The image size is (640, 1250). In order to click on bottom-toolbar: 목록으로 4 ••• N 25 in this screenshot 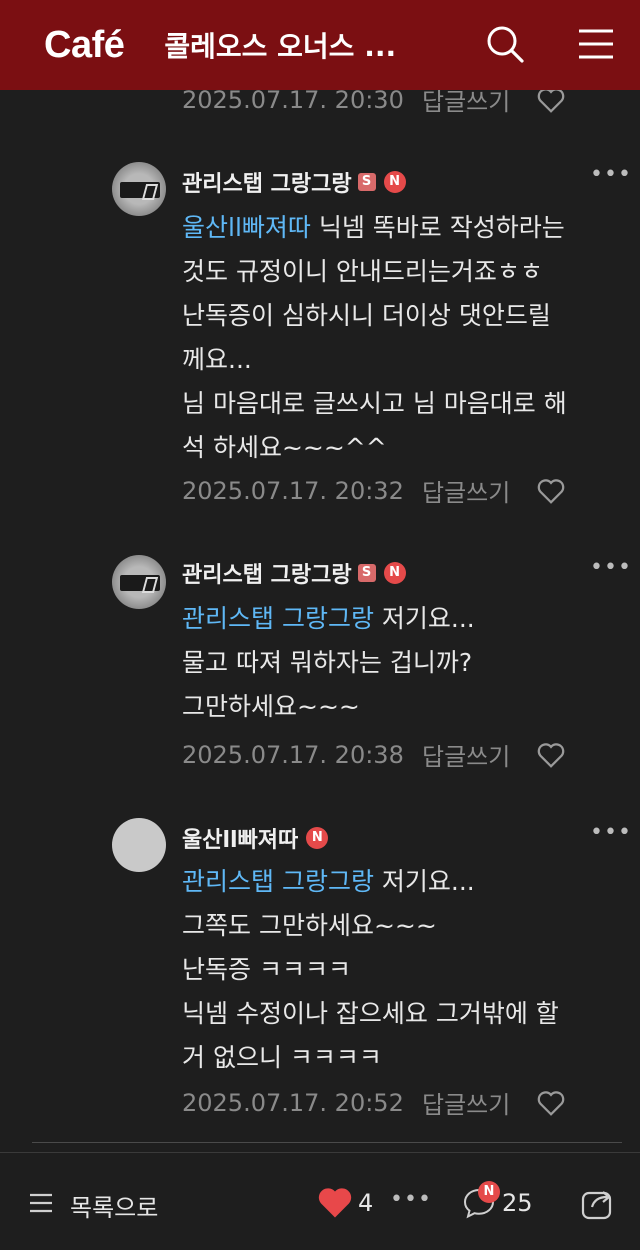, I will do `click(320, 1201)`.